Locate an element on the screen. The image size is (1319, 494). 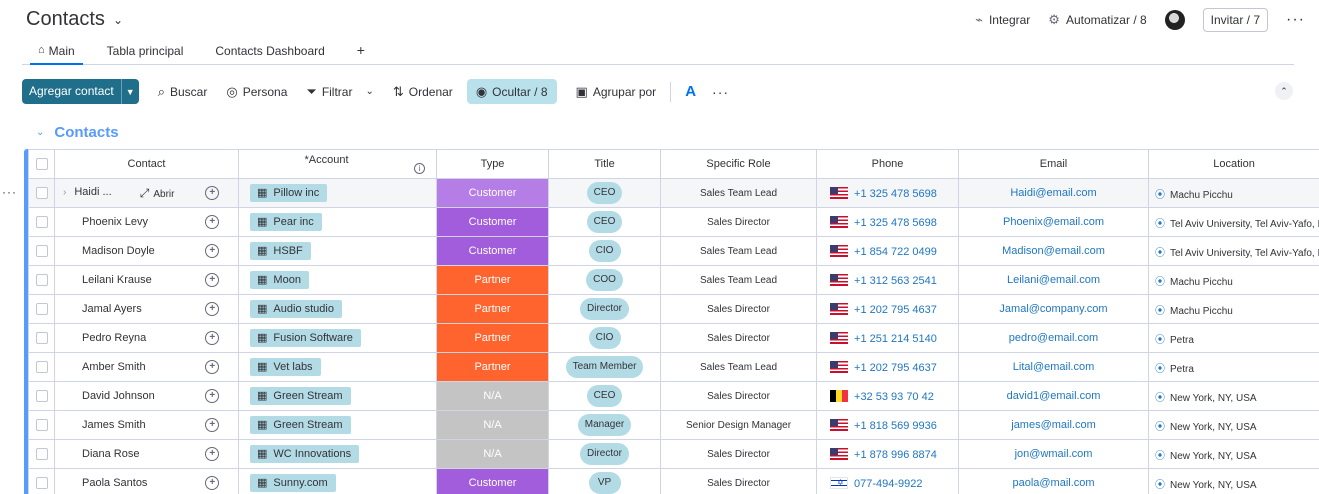
phone-cell: +1 878 996 8874 is located at coordinates (888, 454).